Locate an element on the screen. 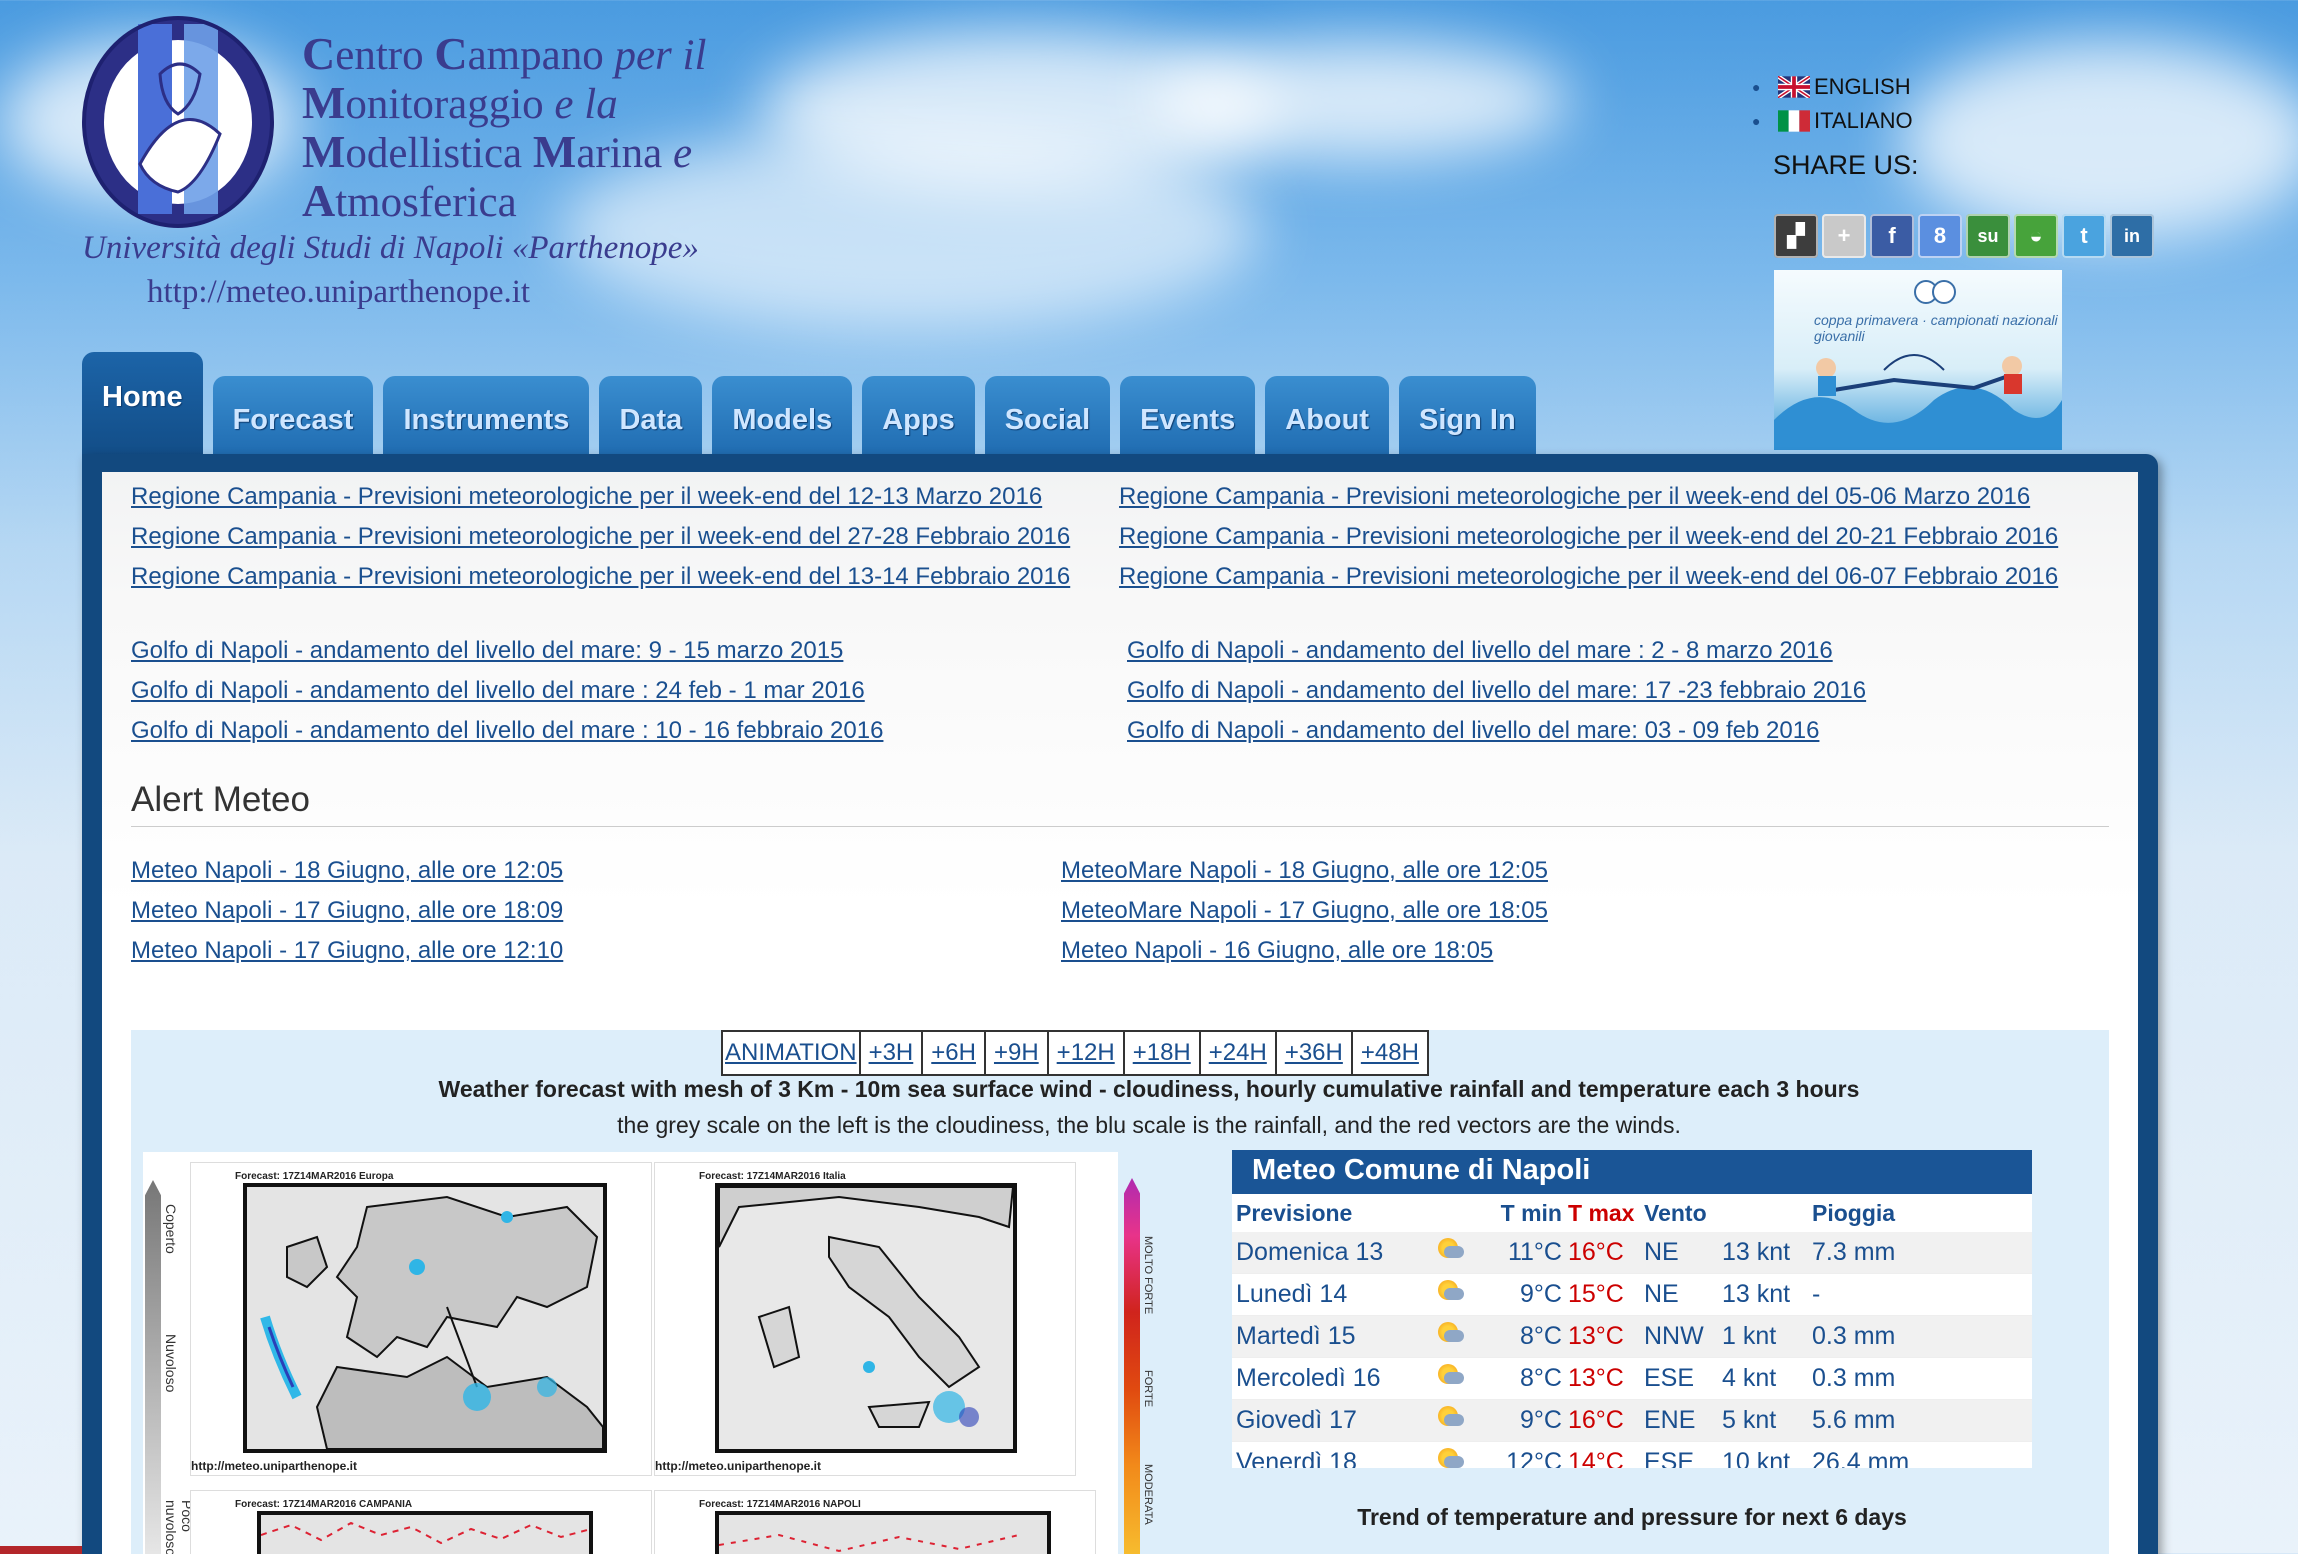  table-row: Giovedì 17 9°C 16°C ENE 5 knt 5.6 mm is located at coordinates (1632, 1421).